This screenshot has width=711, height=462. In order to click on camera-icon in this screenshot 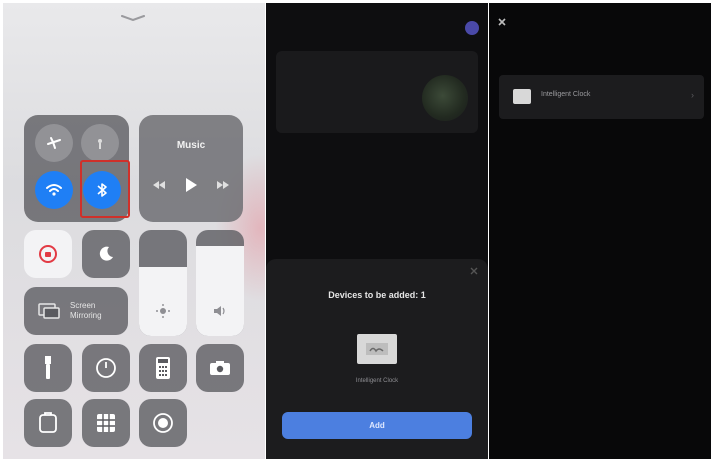, I will do `click(220, 368)`.